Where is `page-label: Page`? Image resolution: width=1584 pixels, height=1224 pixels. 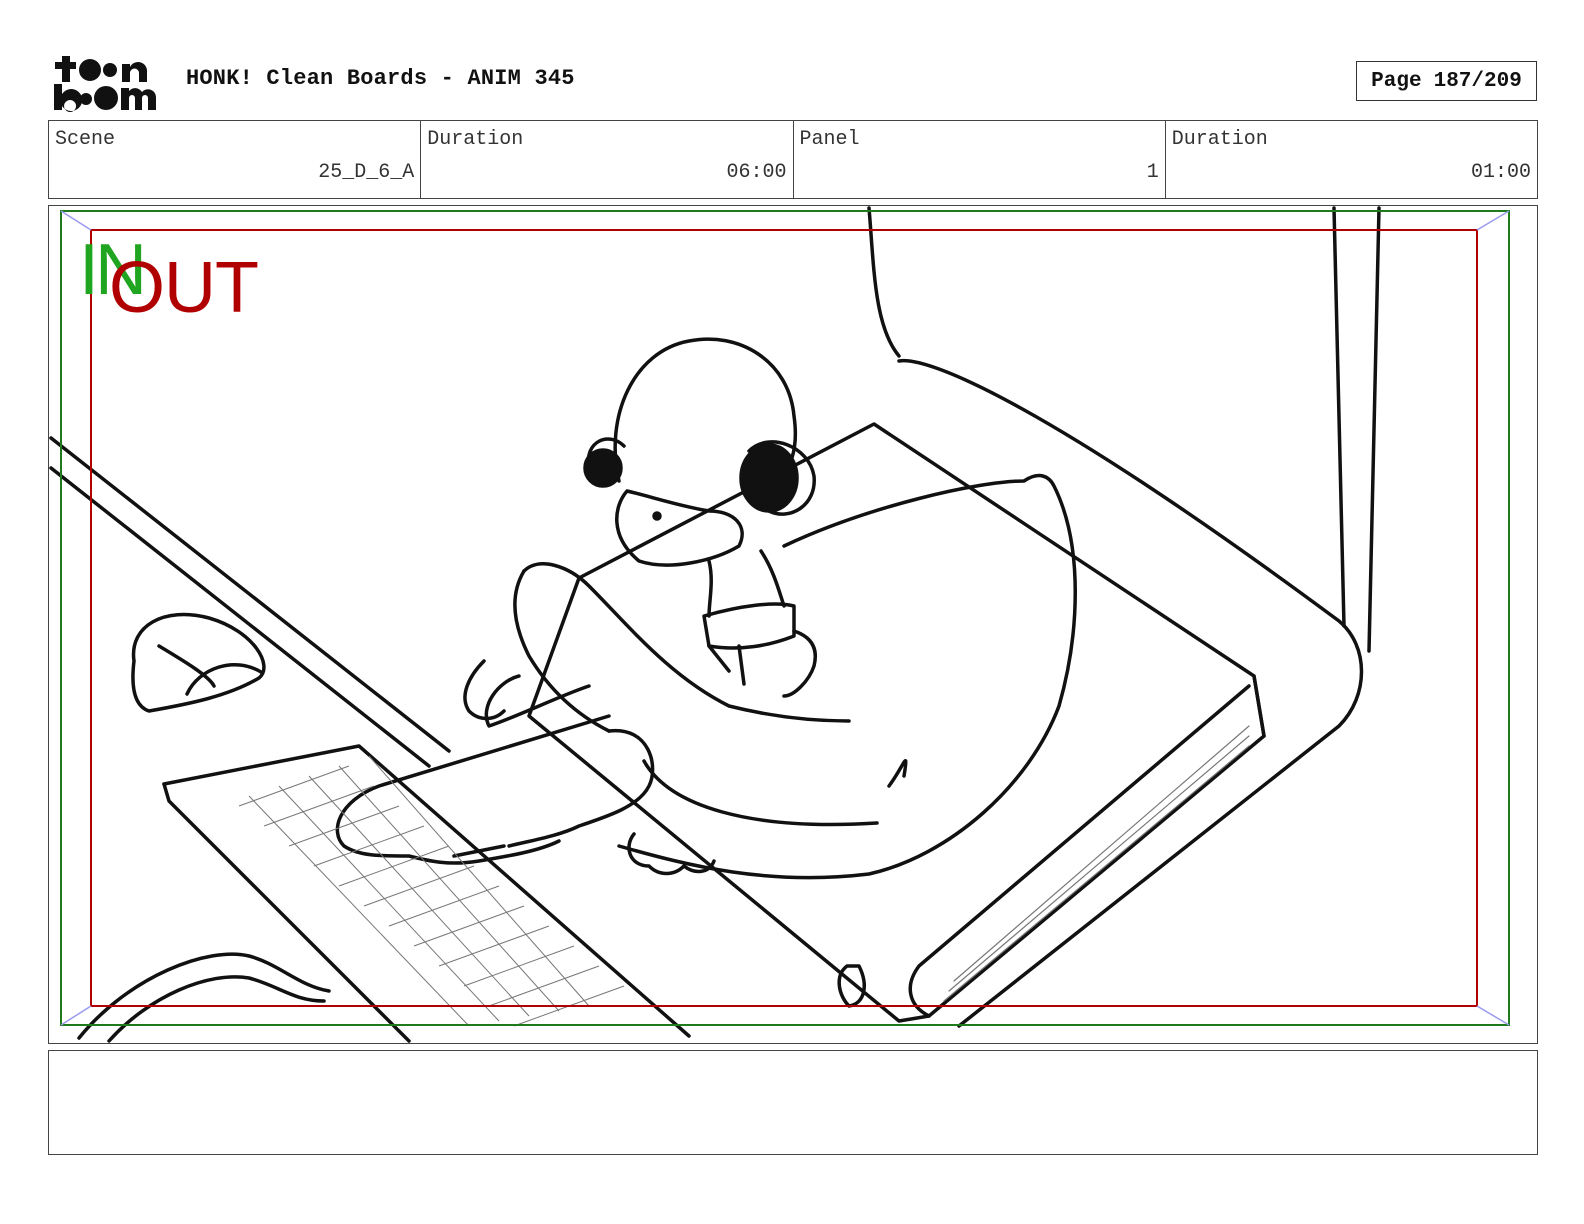
page-label: Page is located at coordinates (1396, 81).